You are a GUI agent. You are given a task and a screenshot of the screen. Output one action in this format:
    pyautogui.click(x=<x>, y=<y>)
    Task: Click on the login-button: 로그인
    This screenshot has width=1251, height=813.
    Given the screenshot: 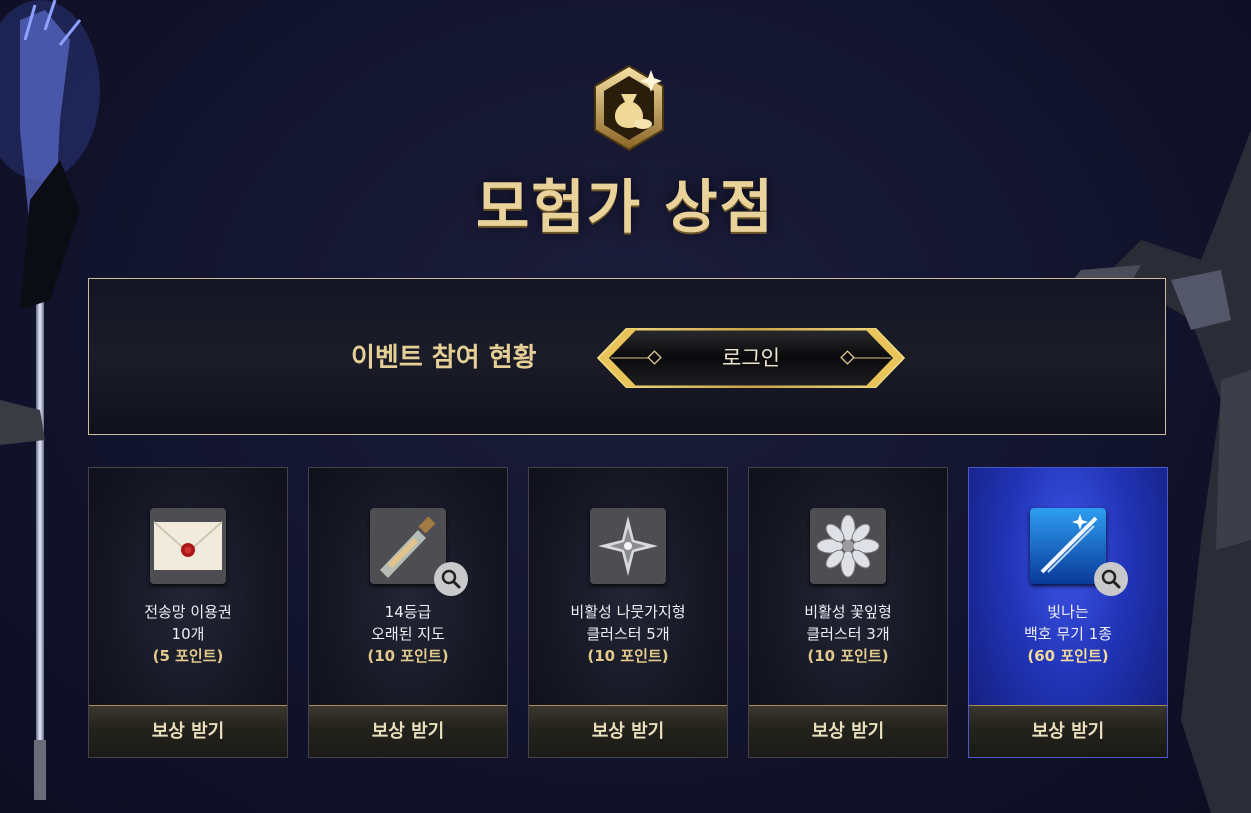 What is the action you would take?
    pyautogui.click(x=751, y=358)
    